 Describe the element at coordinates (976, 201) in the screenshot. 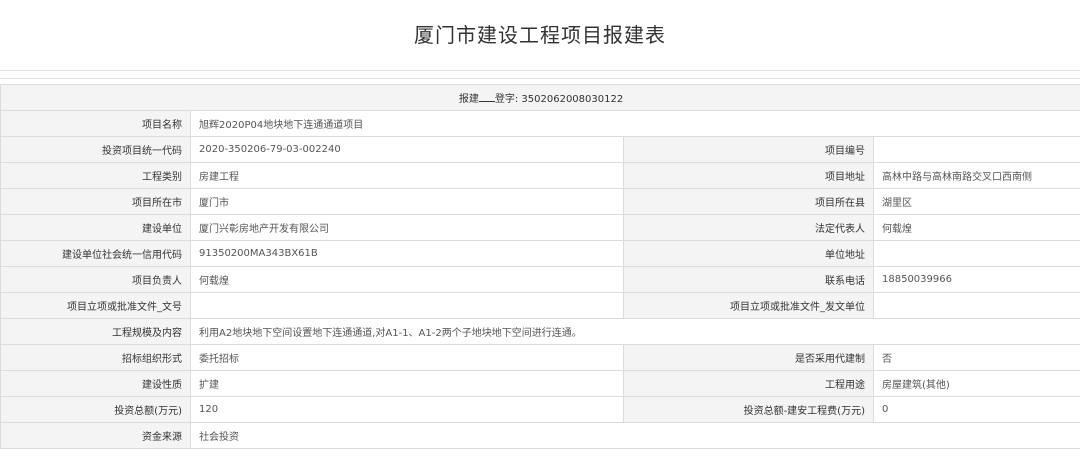

I see `field-value: 湖里区` at that location.